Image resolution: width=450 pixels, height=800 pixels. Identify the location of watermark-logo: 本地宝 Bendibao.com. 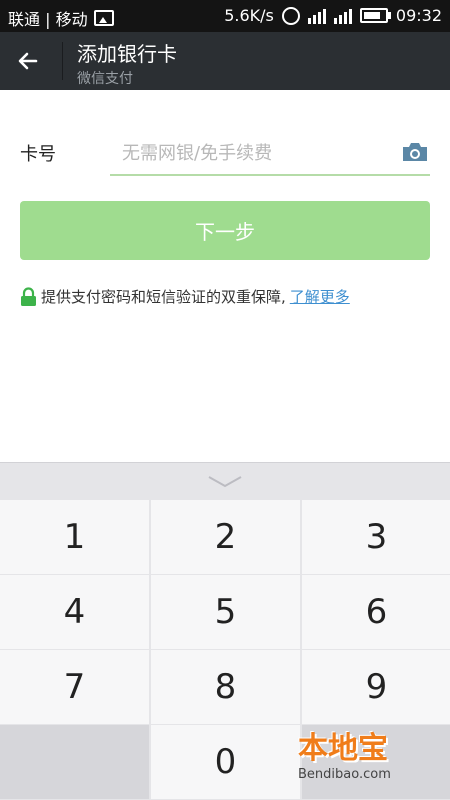
(367, 757).